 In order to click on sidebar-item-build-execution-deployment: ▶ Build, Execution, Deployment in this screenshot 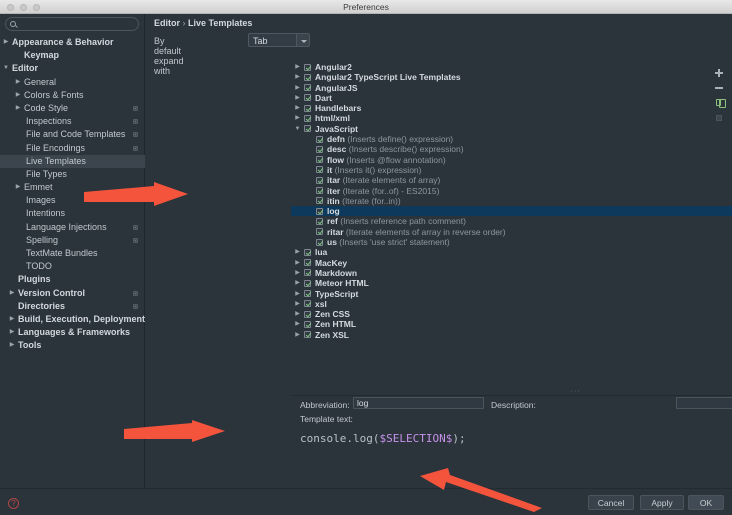, I will do `click(72, 319)`.